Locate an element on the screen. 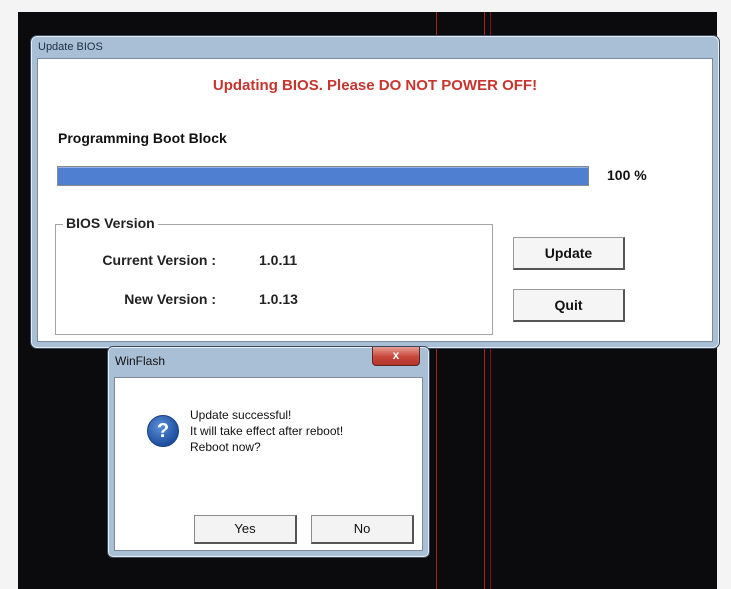 Image resolution: width=731 pixels, height=589 pixels. photo-margin-top is located at coordinates (365, 6).